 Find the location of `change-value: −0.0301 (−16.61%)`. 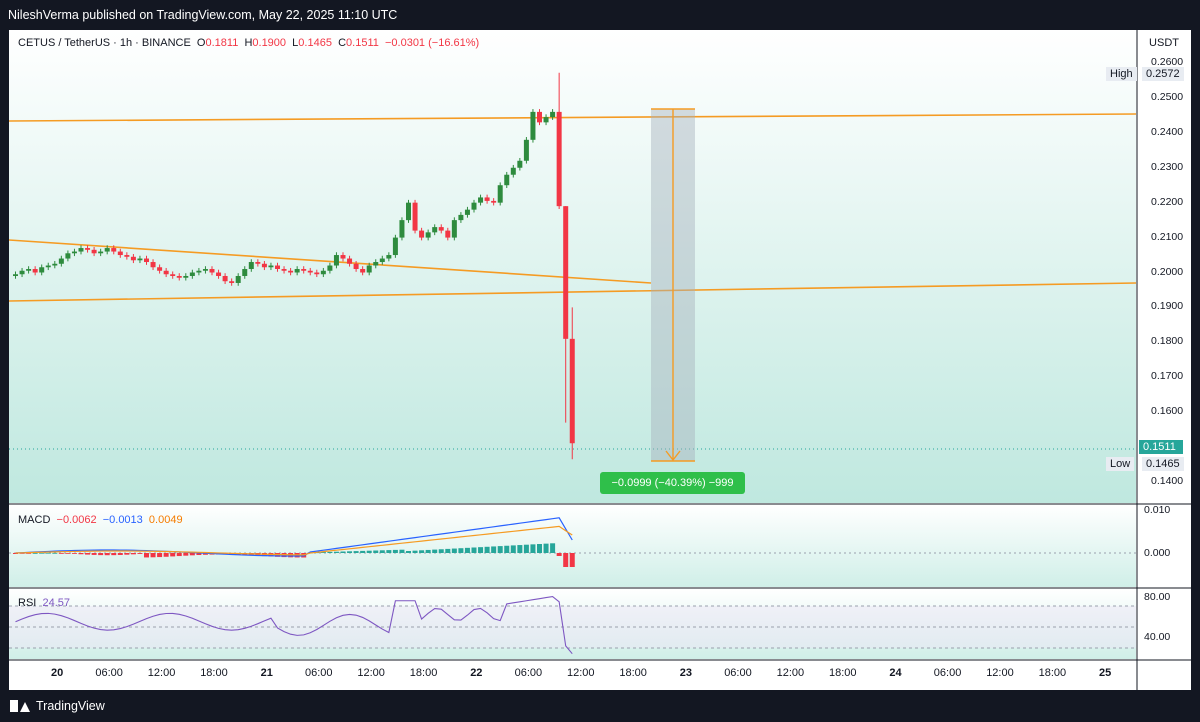

change-value: −0.0301 (−16.61%) is located at coordinates (432, 43).